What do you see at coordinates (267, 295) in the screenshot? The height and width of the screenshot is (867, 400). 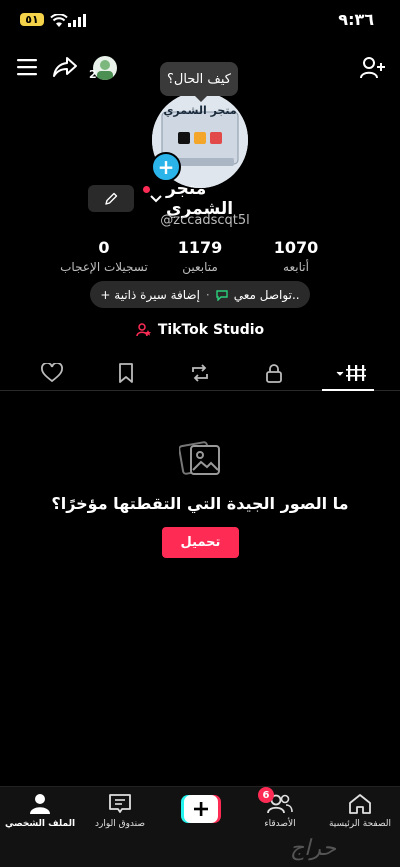 I see `contact-link: تواصل معي..` at bounding box center [267, 295].